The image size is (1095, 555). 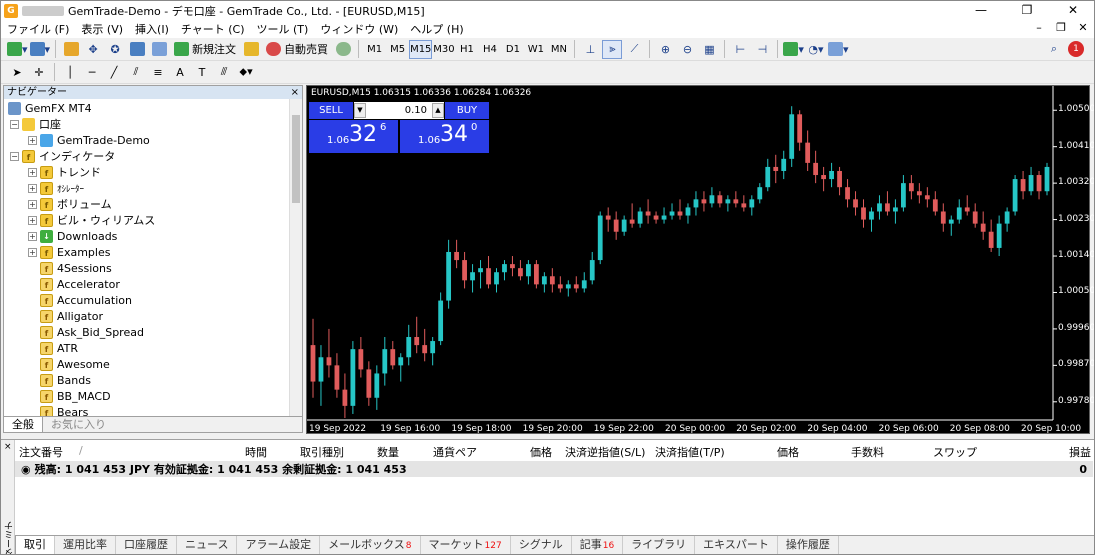 What do you see at coordinates (159, 49) in the screenshot?
I see `strategy-tester-icon` at bounding box center [159, 49].